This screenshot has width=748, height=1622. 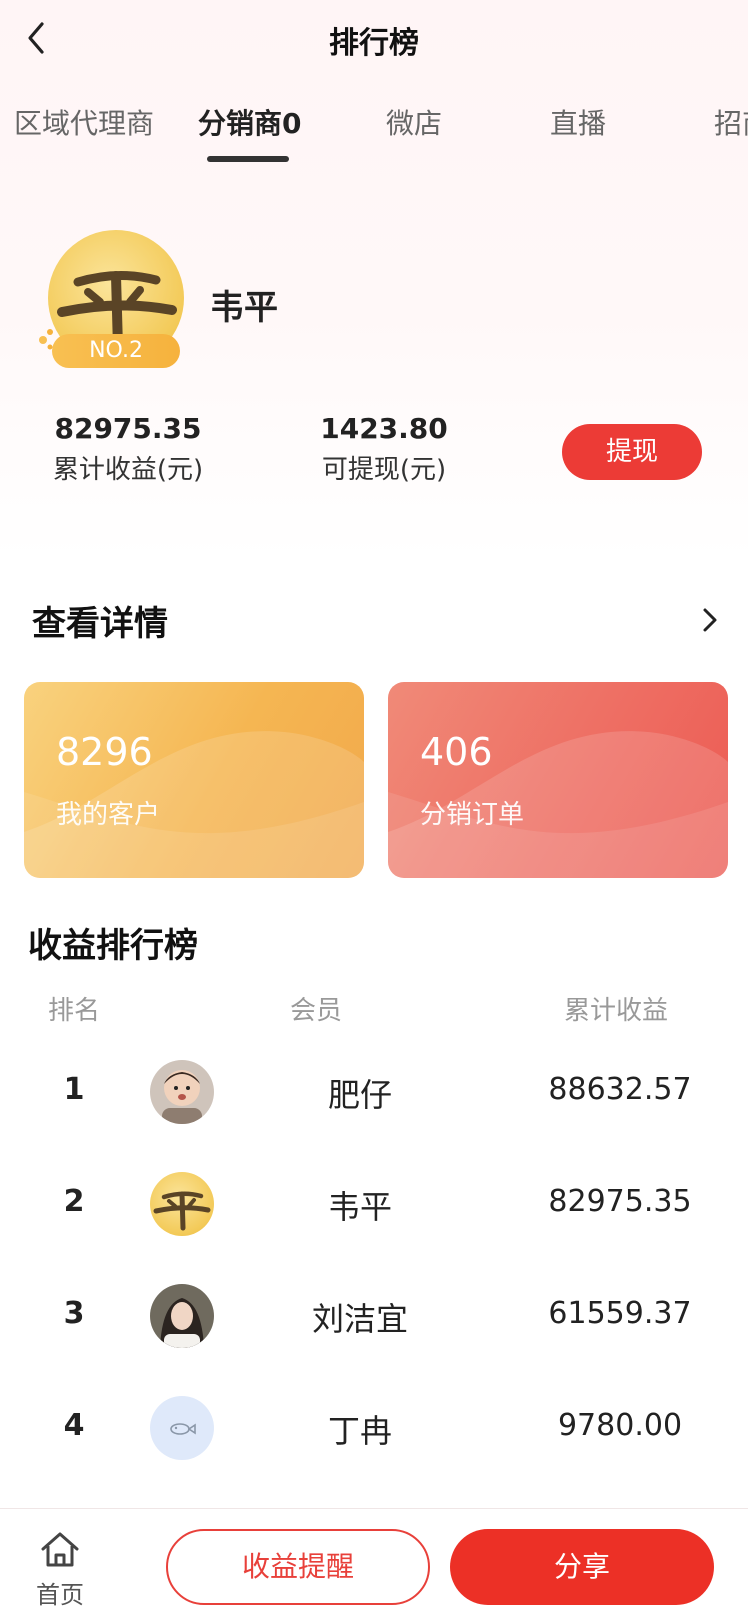 I want to click on tab-regional-agent: 区域代理商, so click(x=84, y=122).